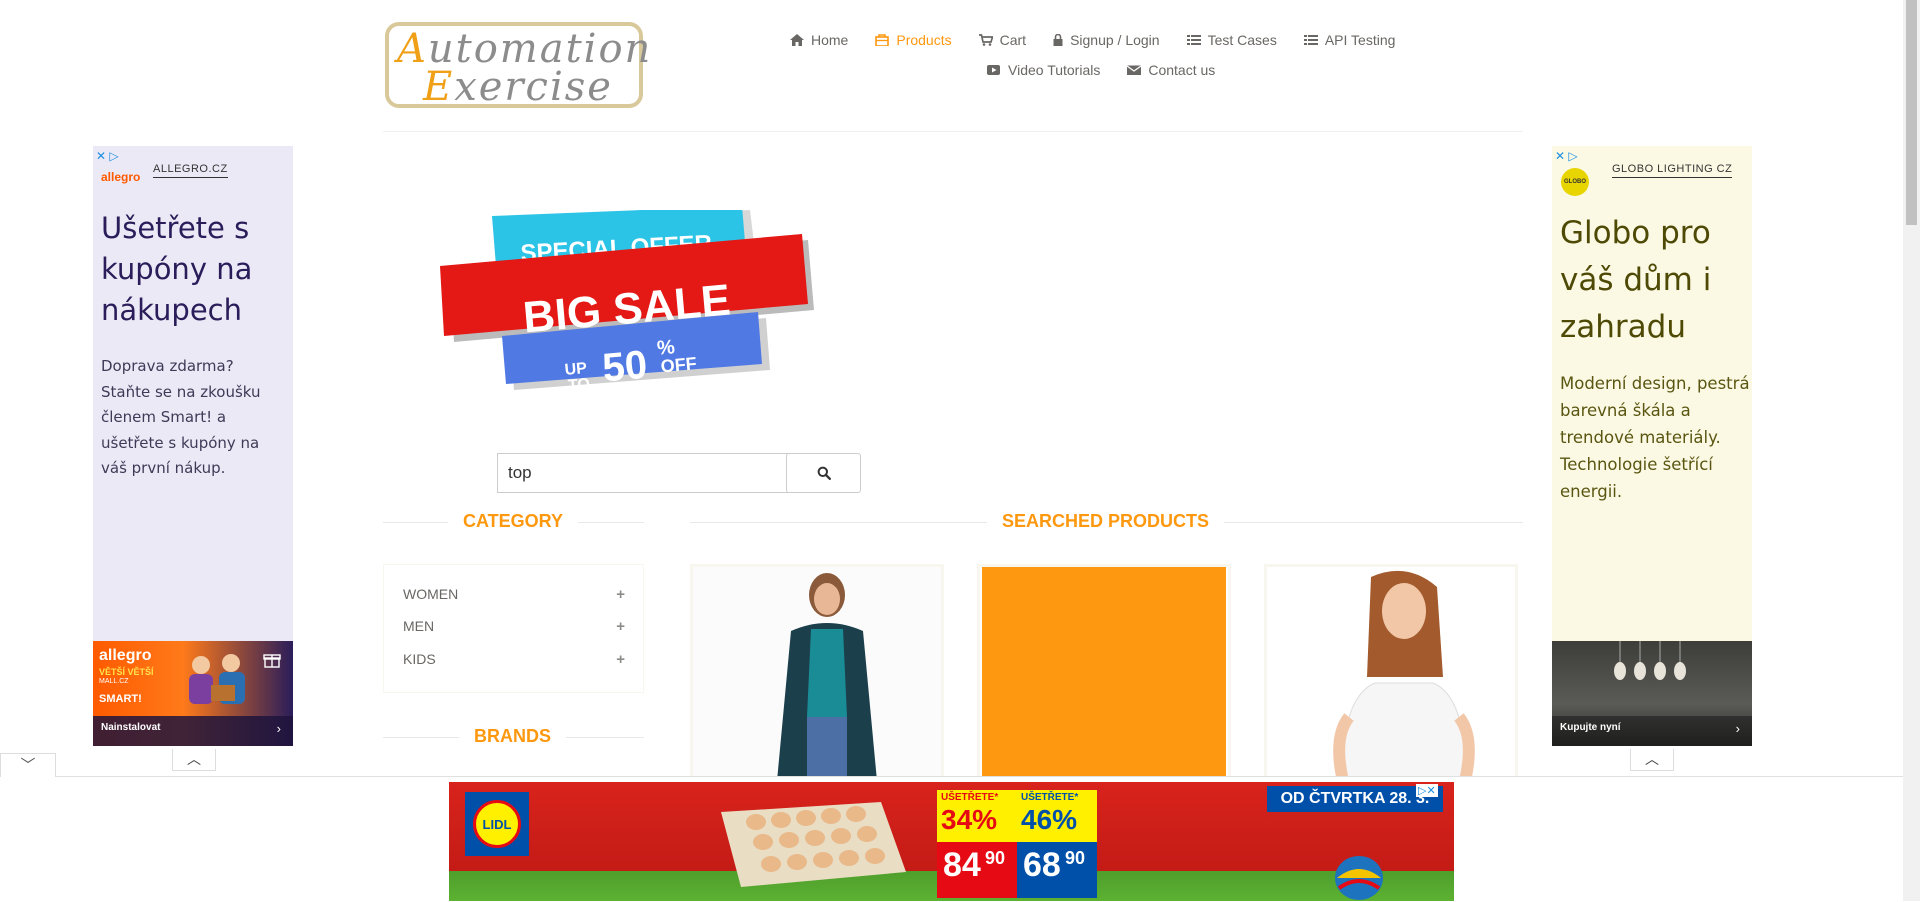 The image size is (1920, 902). I want to click on ad-image: Kupujte nyní ›, so click(1652, 693).